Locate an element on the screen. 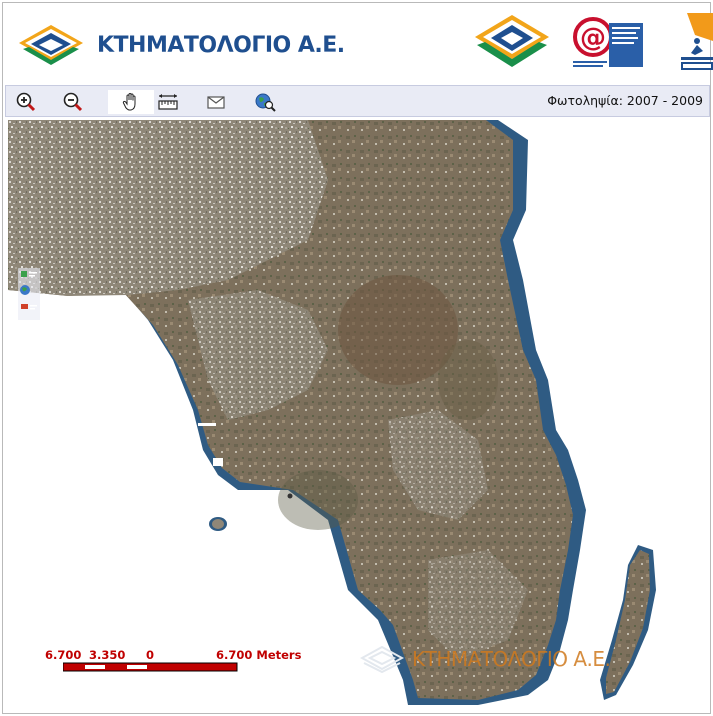 The width and height of the screenshot is (713, 716). email-button is located at coordinates (216, 102).